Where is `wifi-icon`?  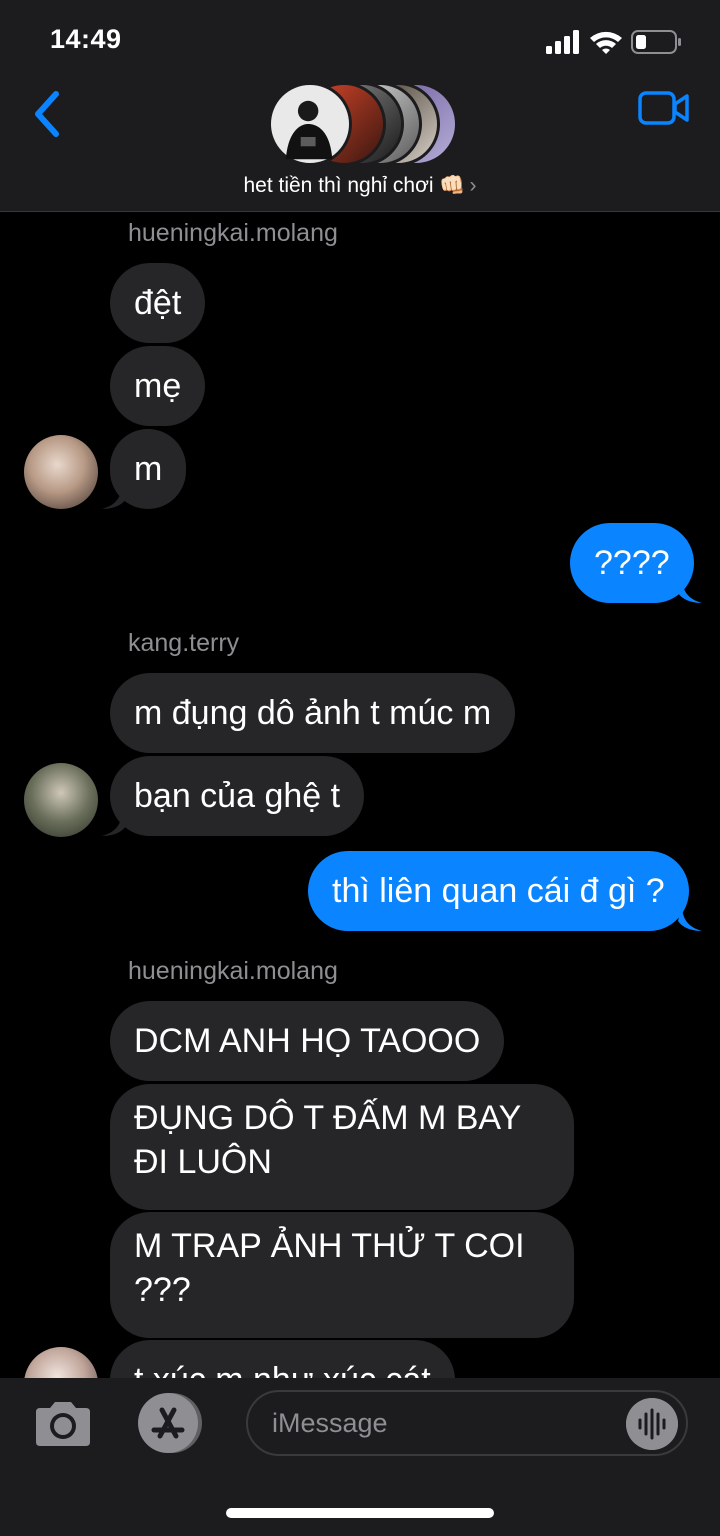 wifi-icon is located at coordinates (606, 42).